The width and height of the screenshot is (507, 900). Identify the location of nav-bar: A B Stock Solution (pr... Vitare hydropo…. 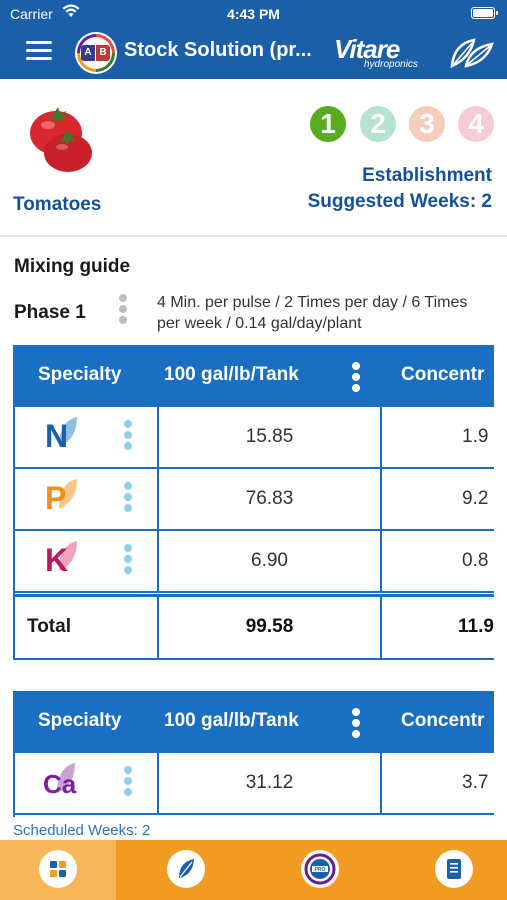
(253, 53).